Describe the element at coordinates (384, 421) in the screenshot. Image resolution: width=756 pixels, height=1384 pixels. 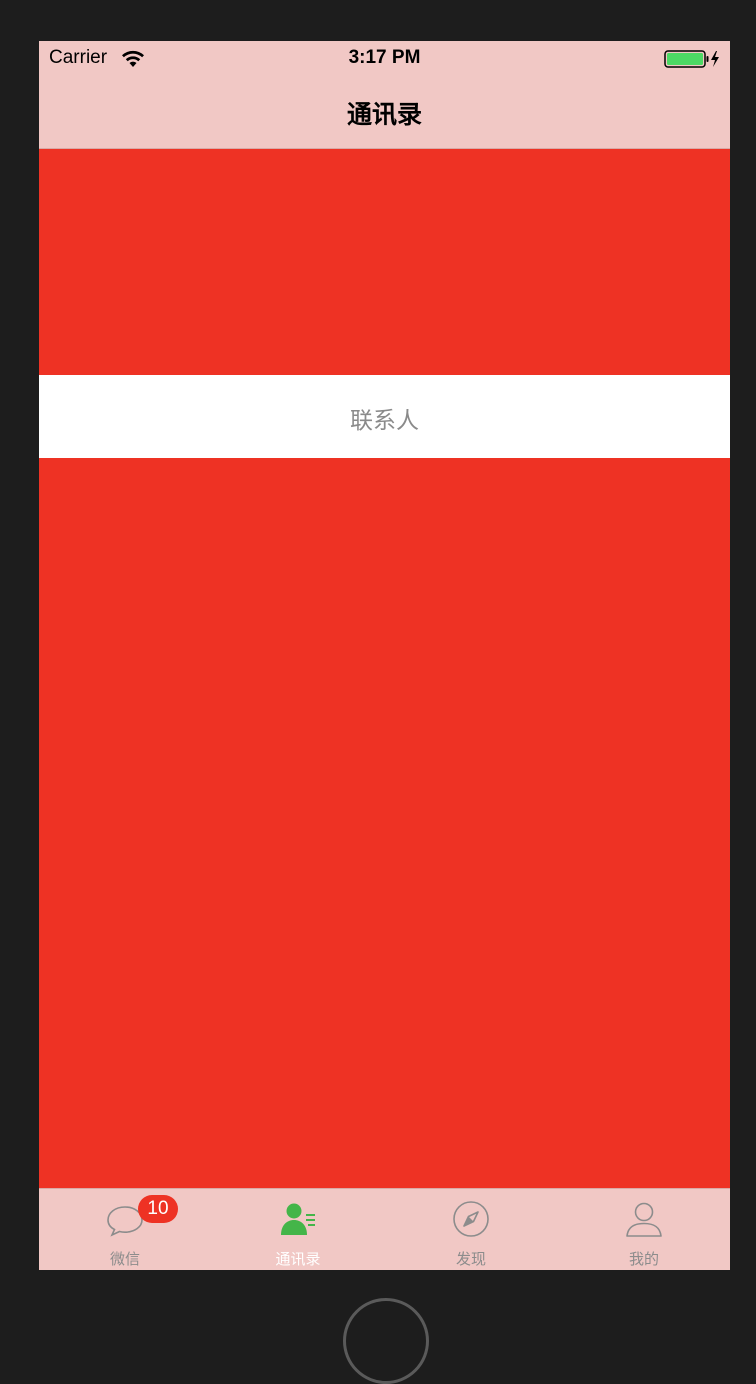
I see `contacts-label: 联系人` at that location.